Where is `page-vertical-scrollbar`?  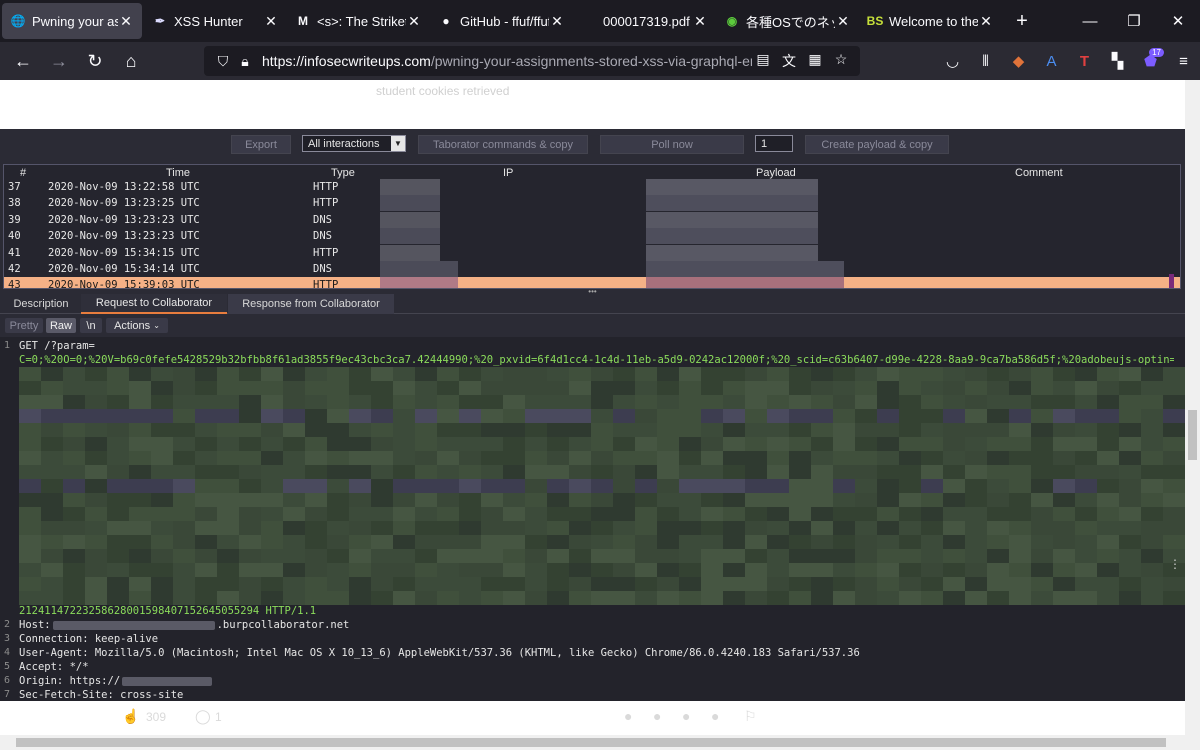
page-vertical-scrollbar is located at coordinates (1192, 407).